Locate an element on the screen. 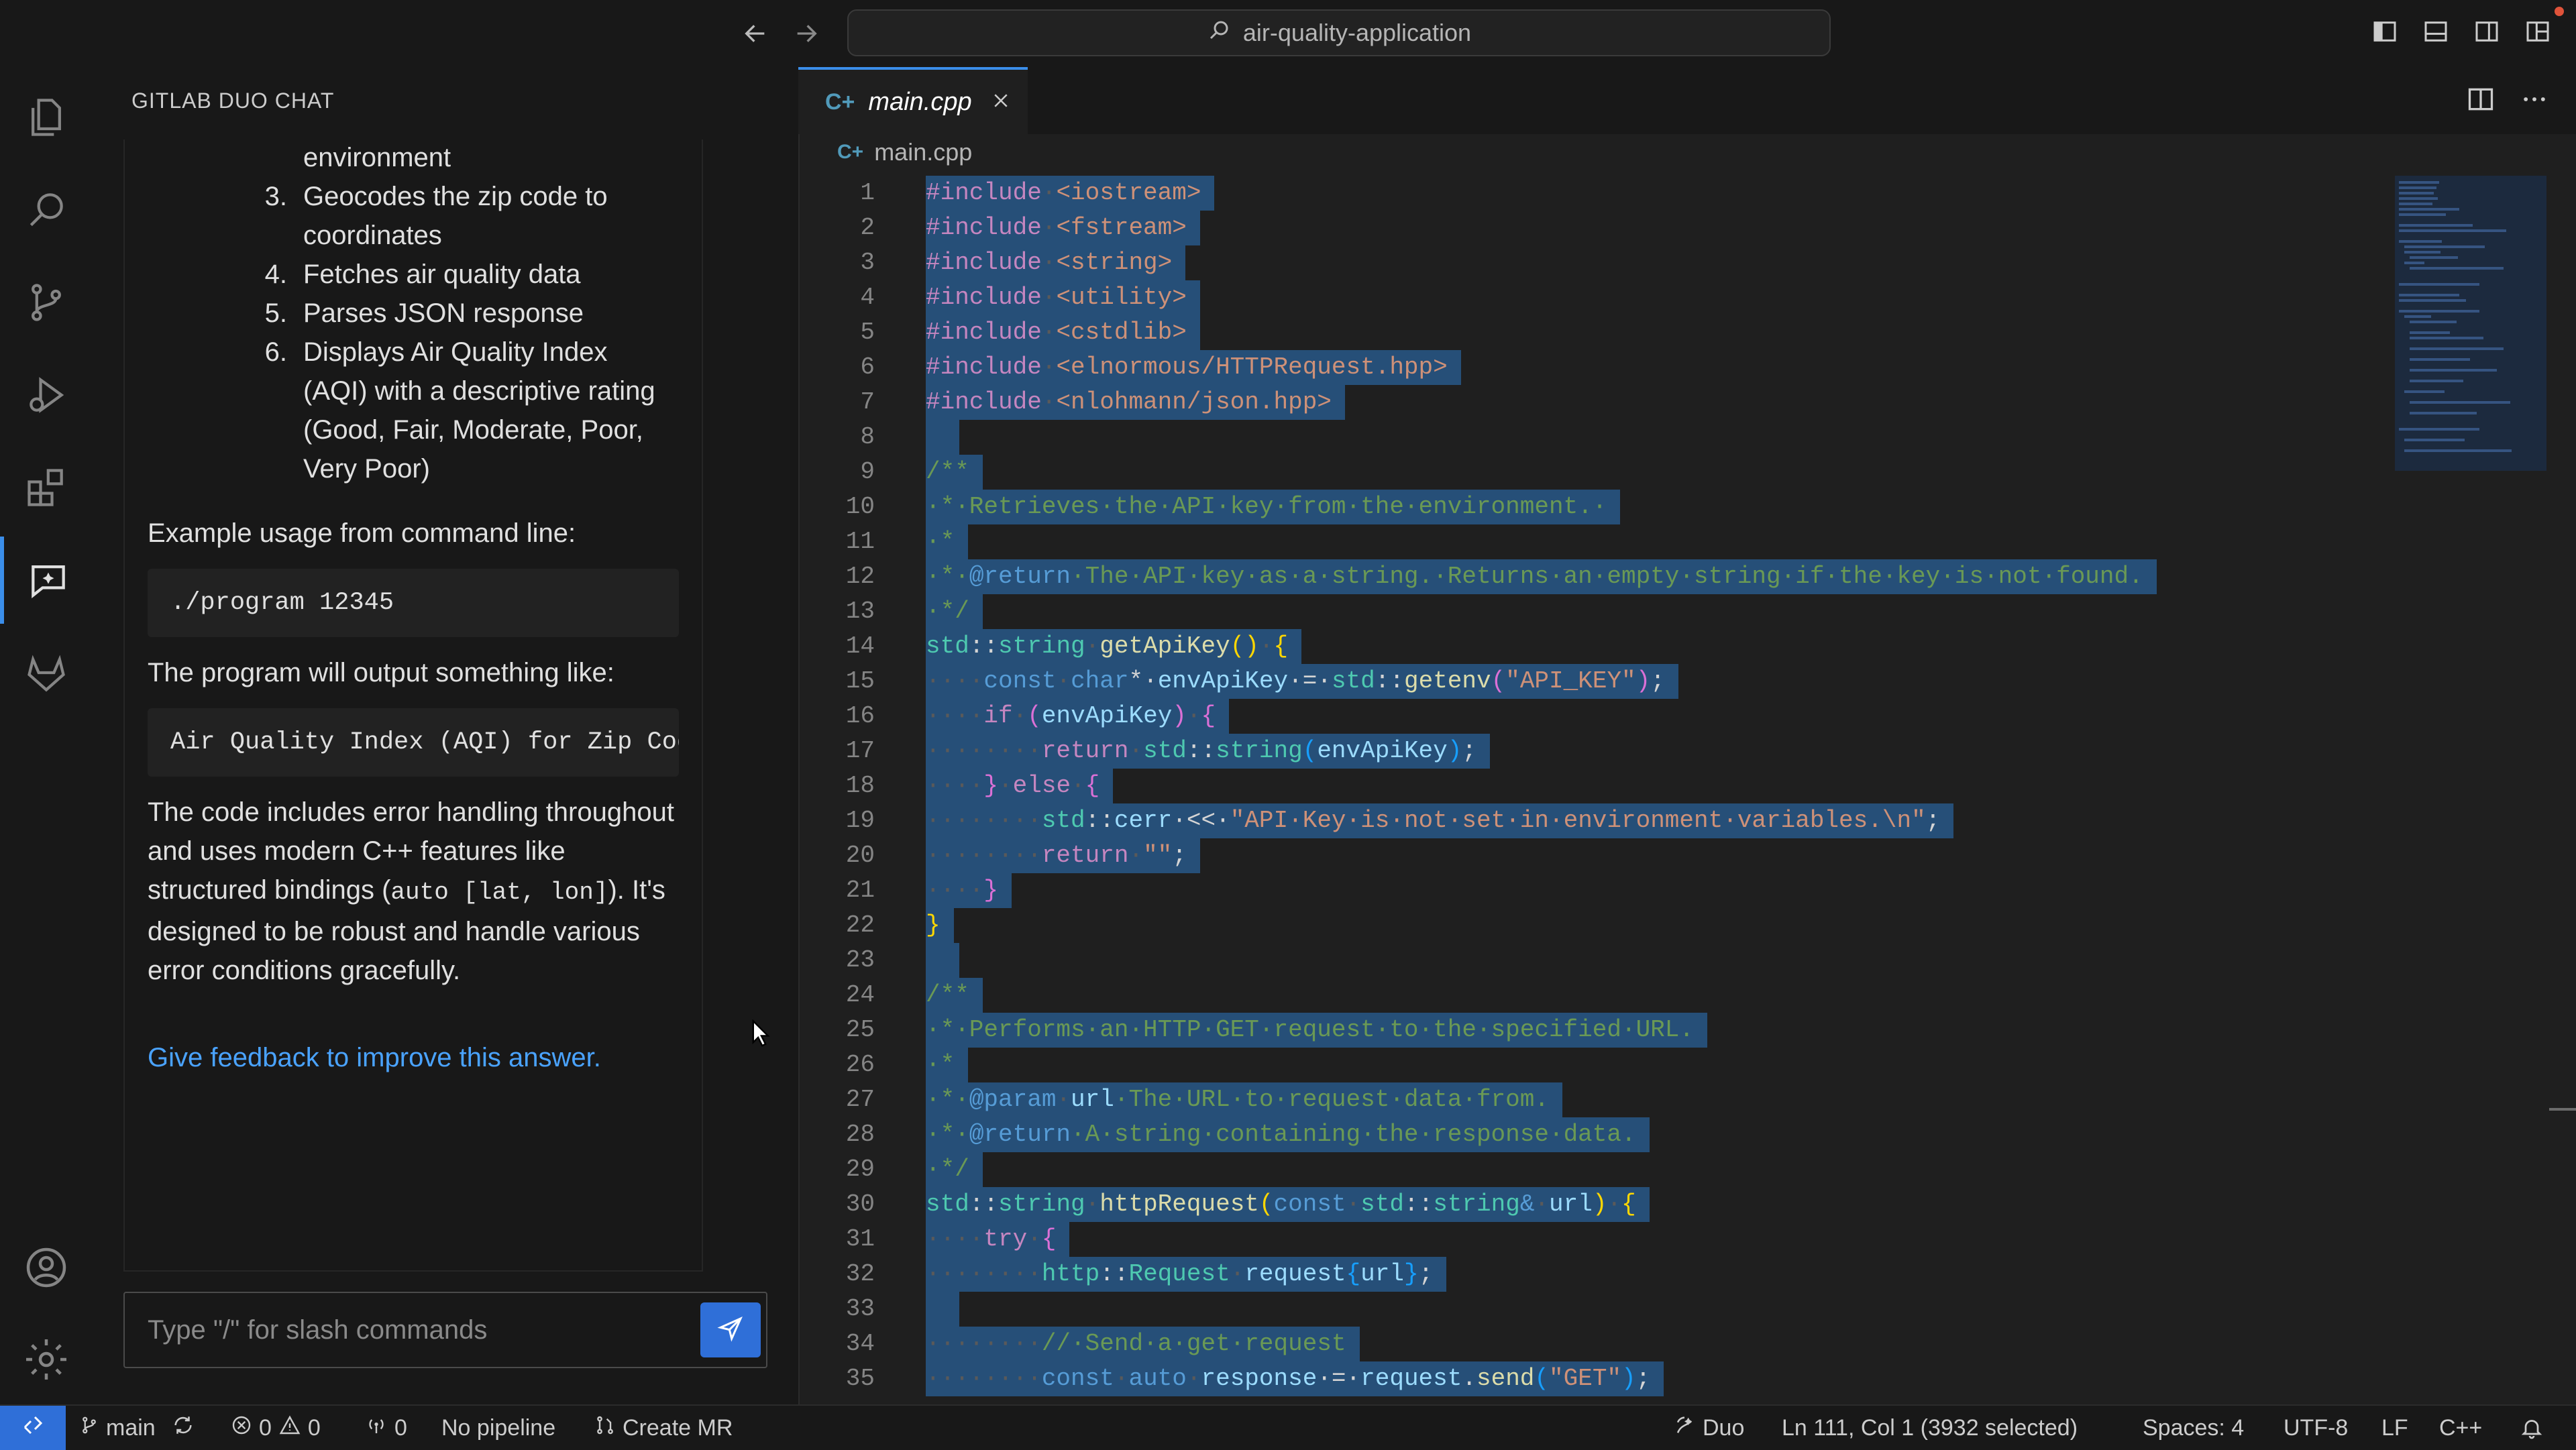 The image size is (2576, 1450). code-text is located at coordinates (942, 1309).